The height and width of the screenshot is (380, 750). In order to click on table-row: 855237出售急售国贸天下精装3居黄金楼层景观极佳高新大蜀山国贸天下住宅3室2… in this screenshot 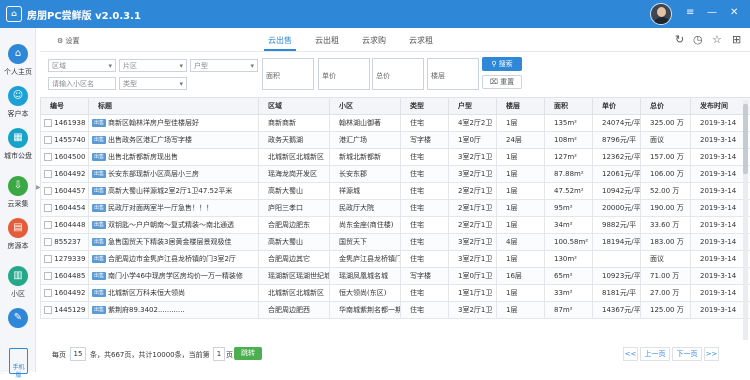, I will do `click(395, 242)`.